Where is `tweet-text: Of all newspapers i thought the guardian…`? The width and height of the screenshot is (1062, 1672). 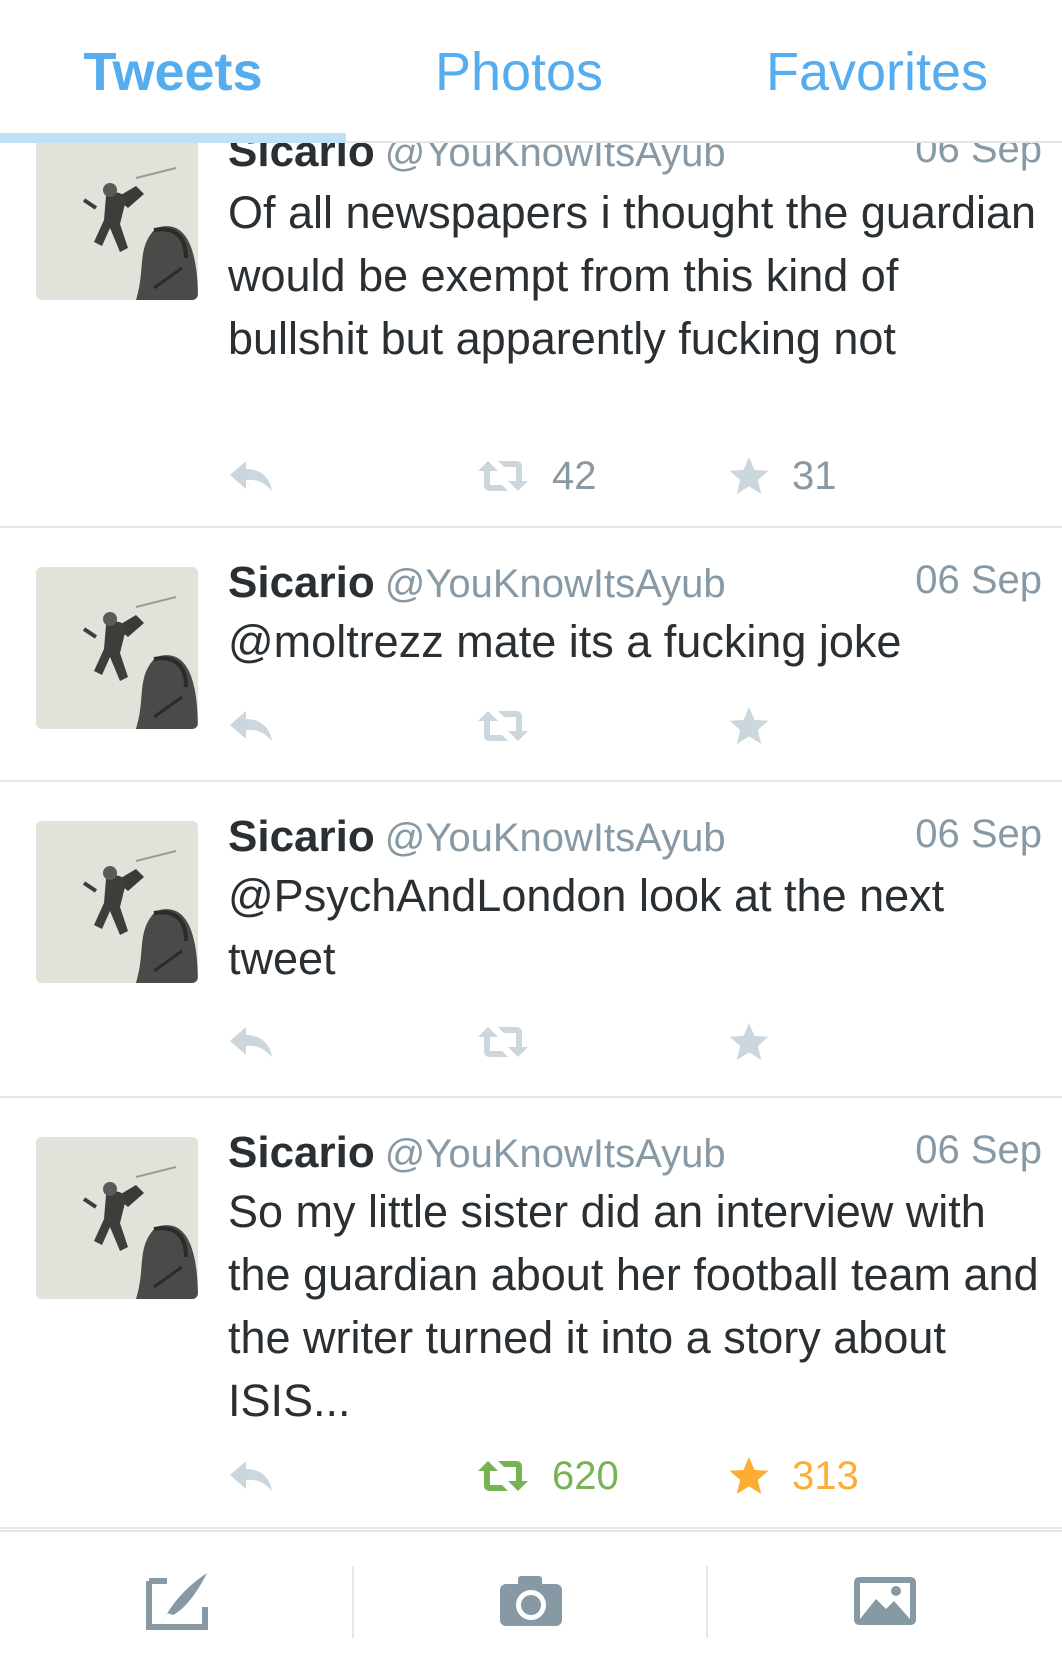
tweet-text: Of all newspapers i thought the guardian… is located at coordinates (632, 275).